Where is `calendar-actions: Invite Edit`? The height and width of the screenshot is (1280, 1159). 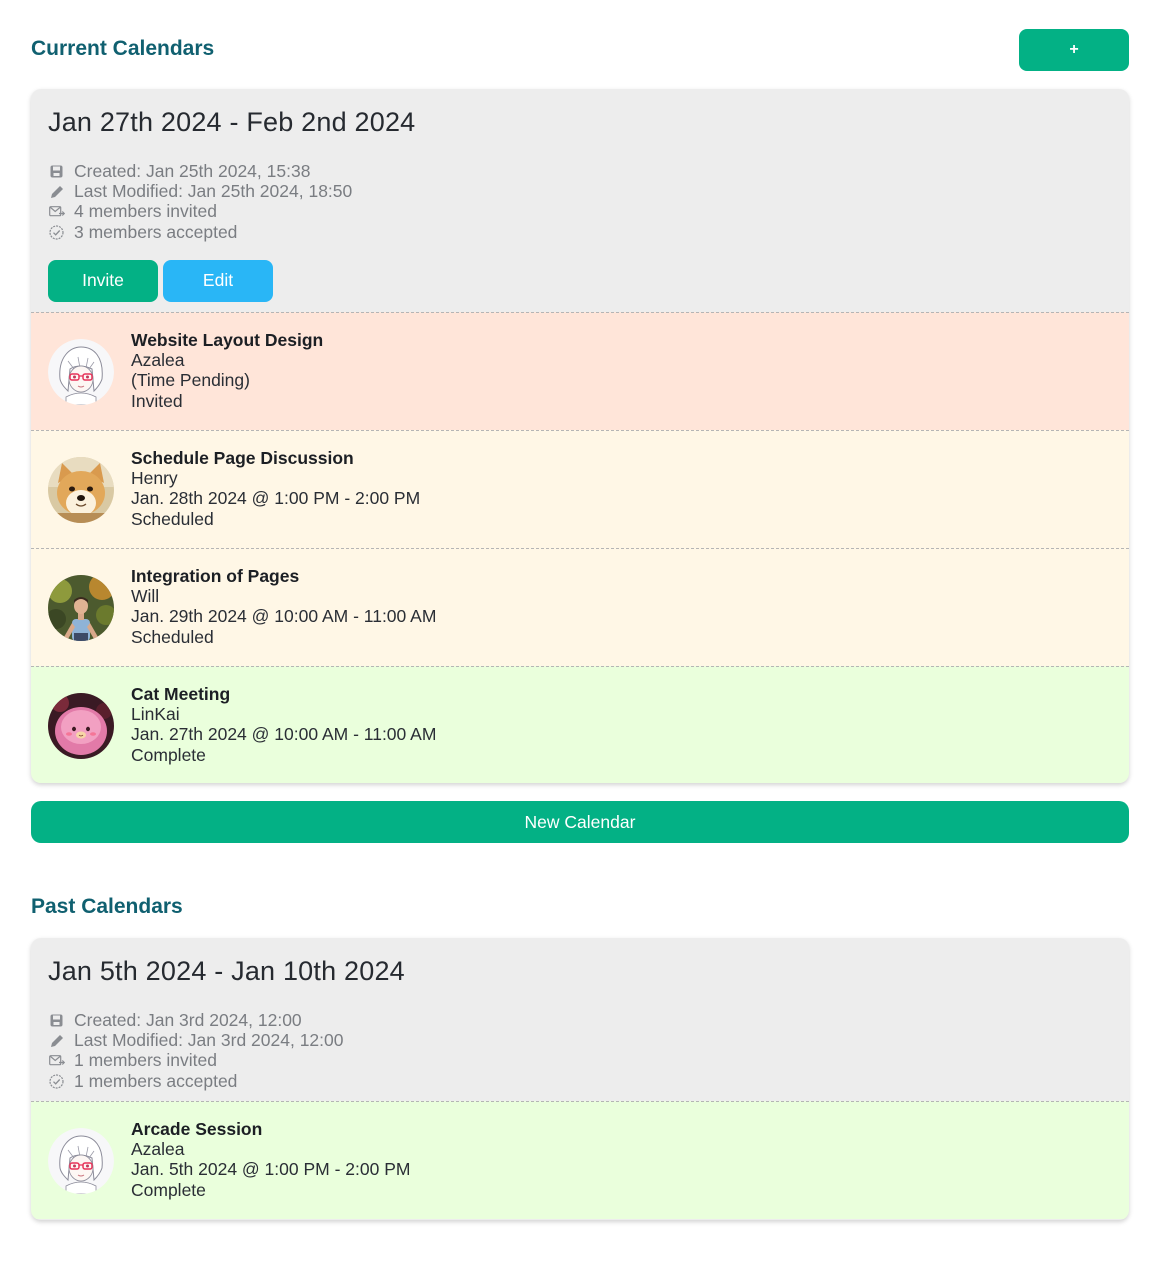 calendar-actions: Invite Edit is located at coordinates (588, 280).